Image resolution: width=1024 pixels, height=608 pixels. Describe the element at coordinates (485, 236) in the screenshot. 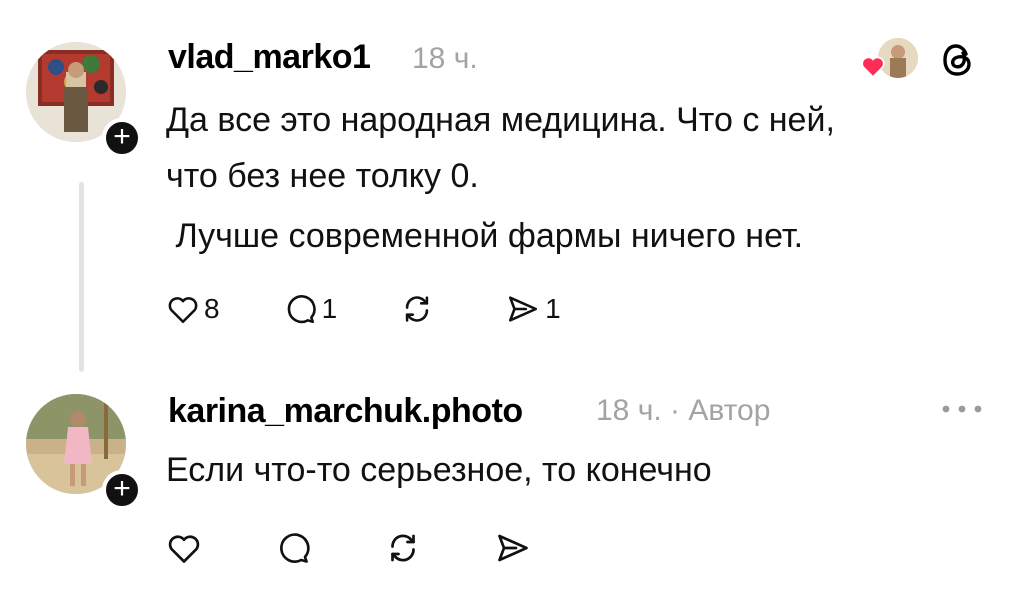

I see `post-text-line: Лучше современной фармы ничего нет.` at that location.